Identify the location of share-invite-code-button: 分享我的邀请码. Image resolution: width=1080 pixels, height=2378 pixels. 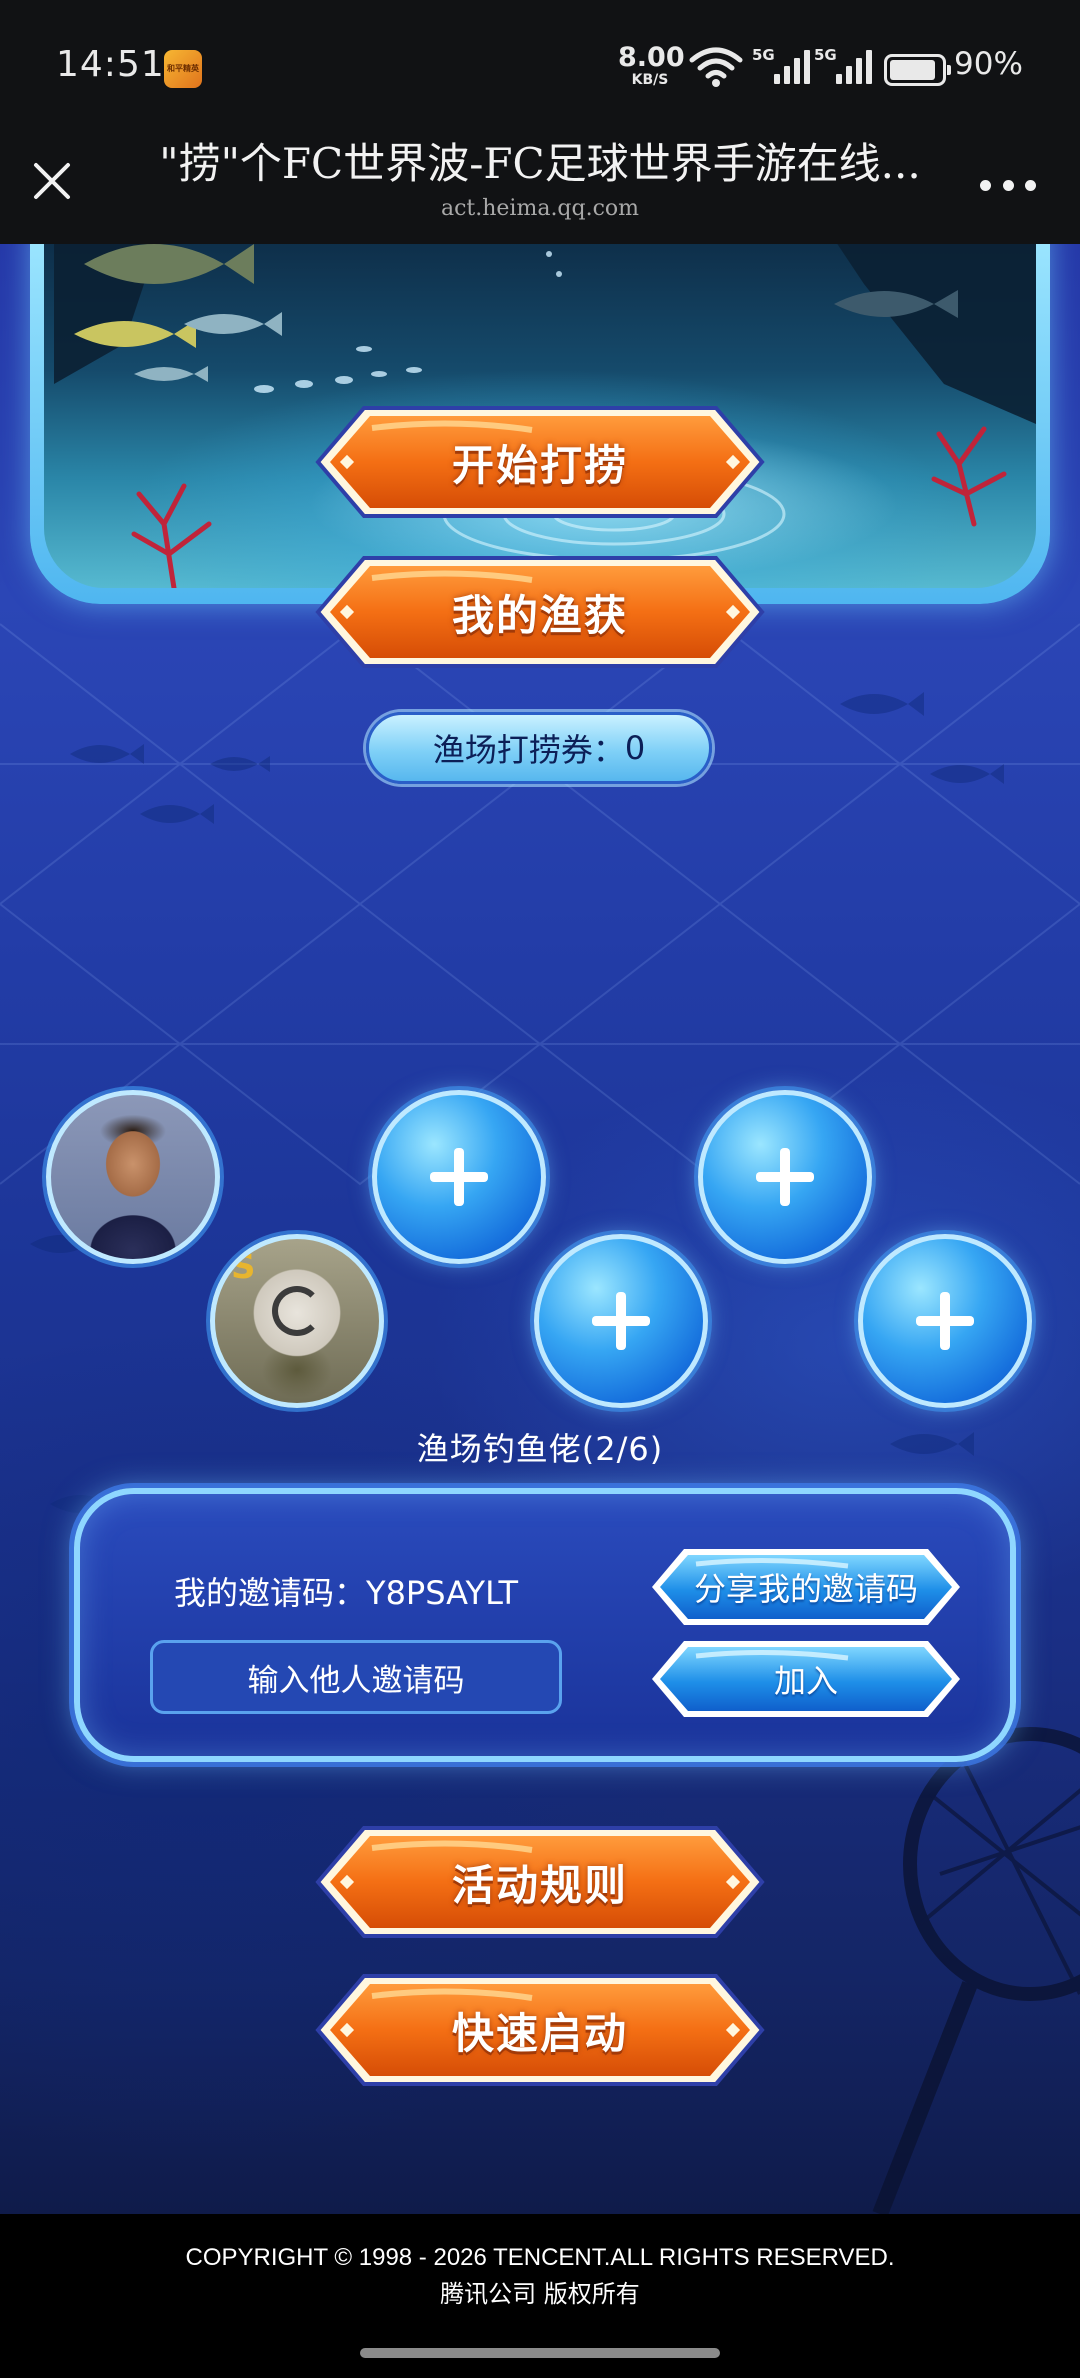
(806, 1587).